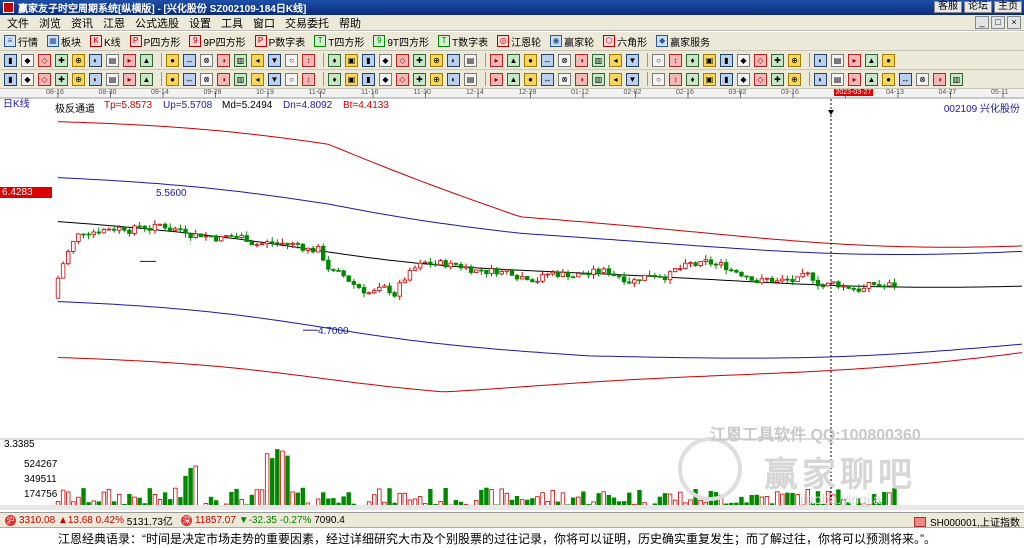  What do you see at coordinates (743, 79) in the screenshot?
I see `analysis-tool-42-icon: ◆` at bounding box center [743, 79].